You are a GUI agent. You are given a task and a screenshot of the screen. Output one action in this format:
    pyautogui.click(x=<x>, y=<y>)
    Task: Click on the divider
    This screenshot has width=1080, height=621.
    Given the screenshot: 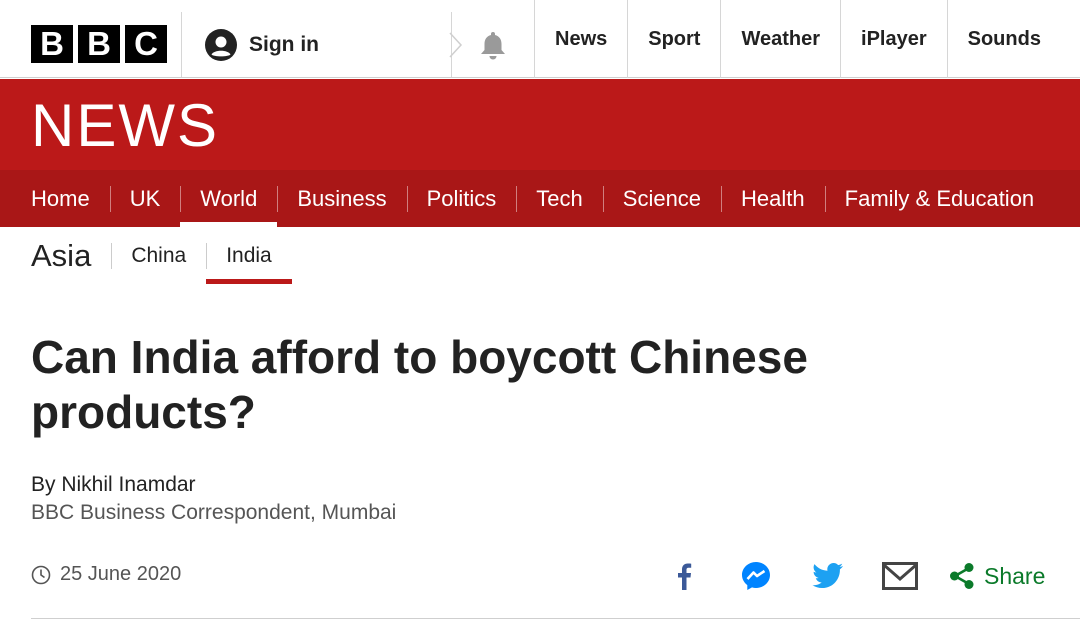 What is the action you would take?
    pyautogui.click(x=555, y=618)
    